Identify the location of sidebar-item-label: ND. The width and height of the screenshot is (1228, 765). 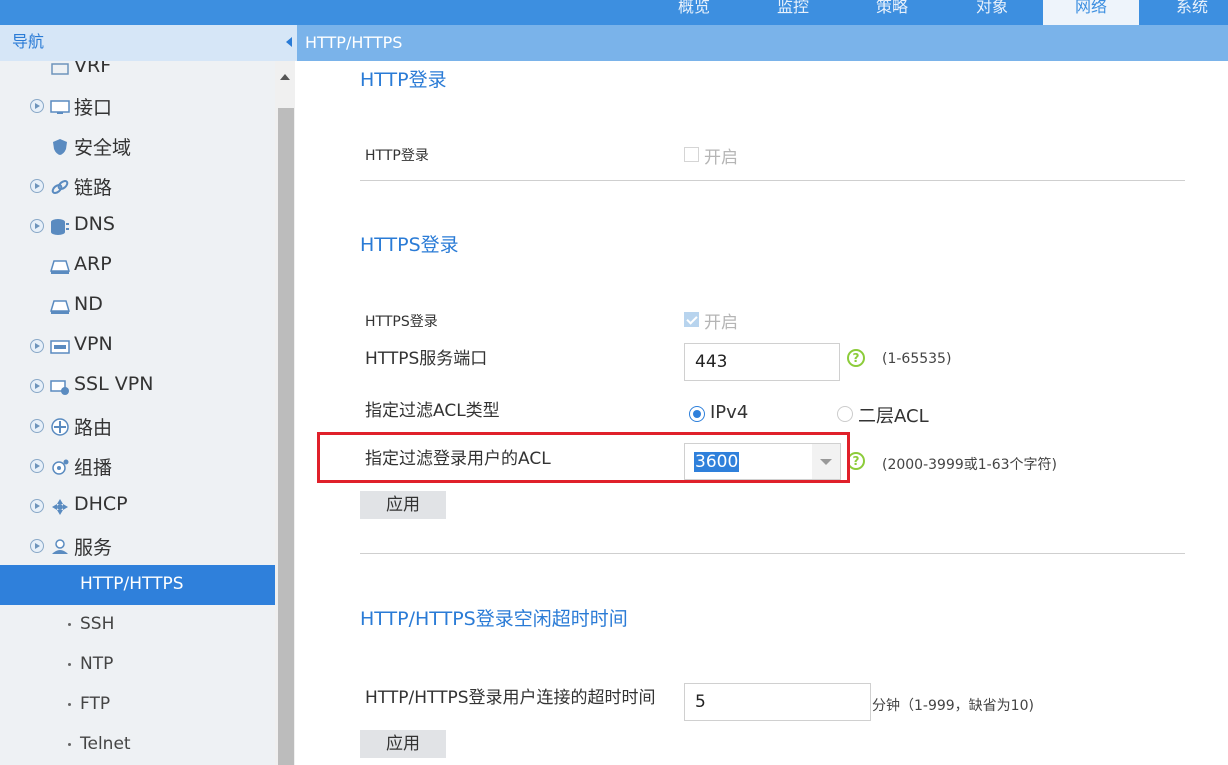
(88, 304).